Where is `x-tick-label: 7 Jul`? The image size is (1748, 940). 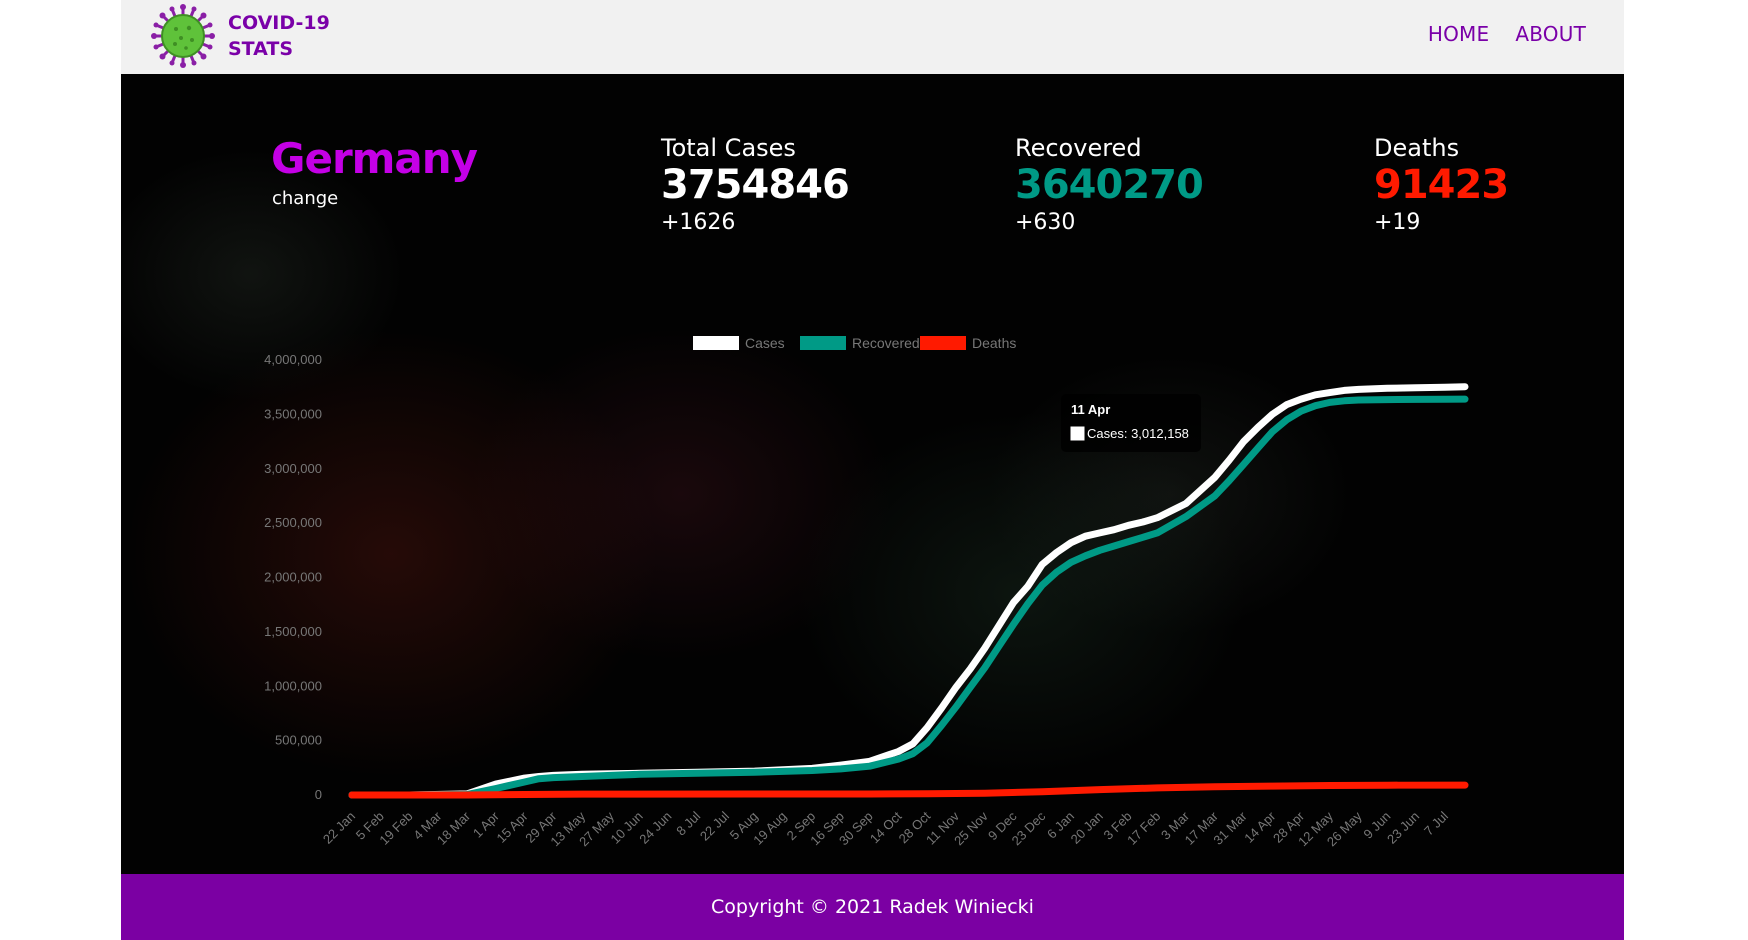 x-tick-label: 7 Jul is located at coordinates (1436, 823).